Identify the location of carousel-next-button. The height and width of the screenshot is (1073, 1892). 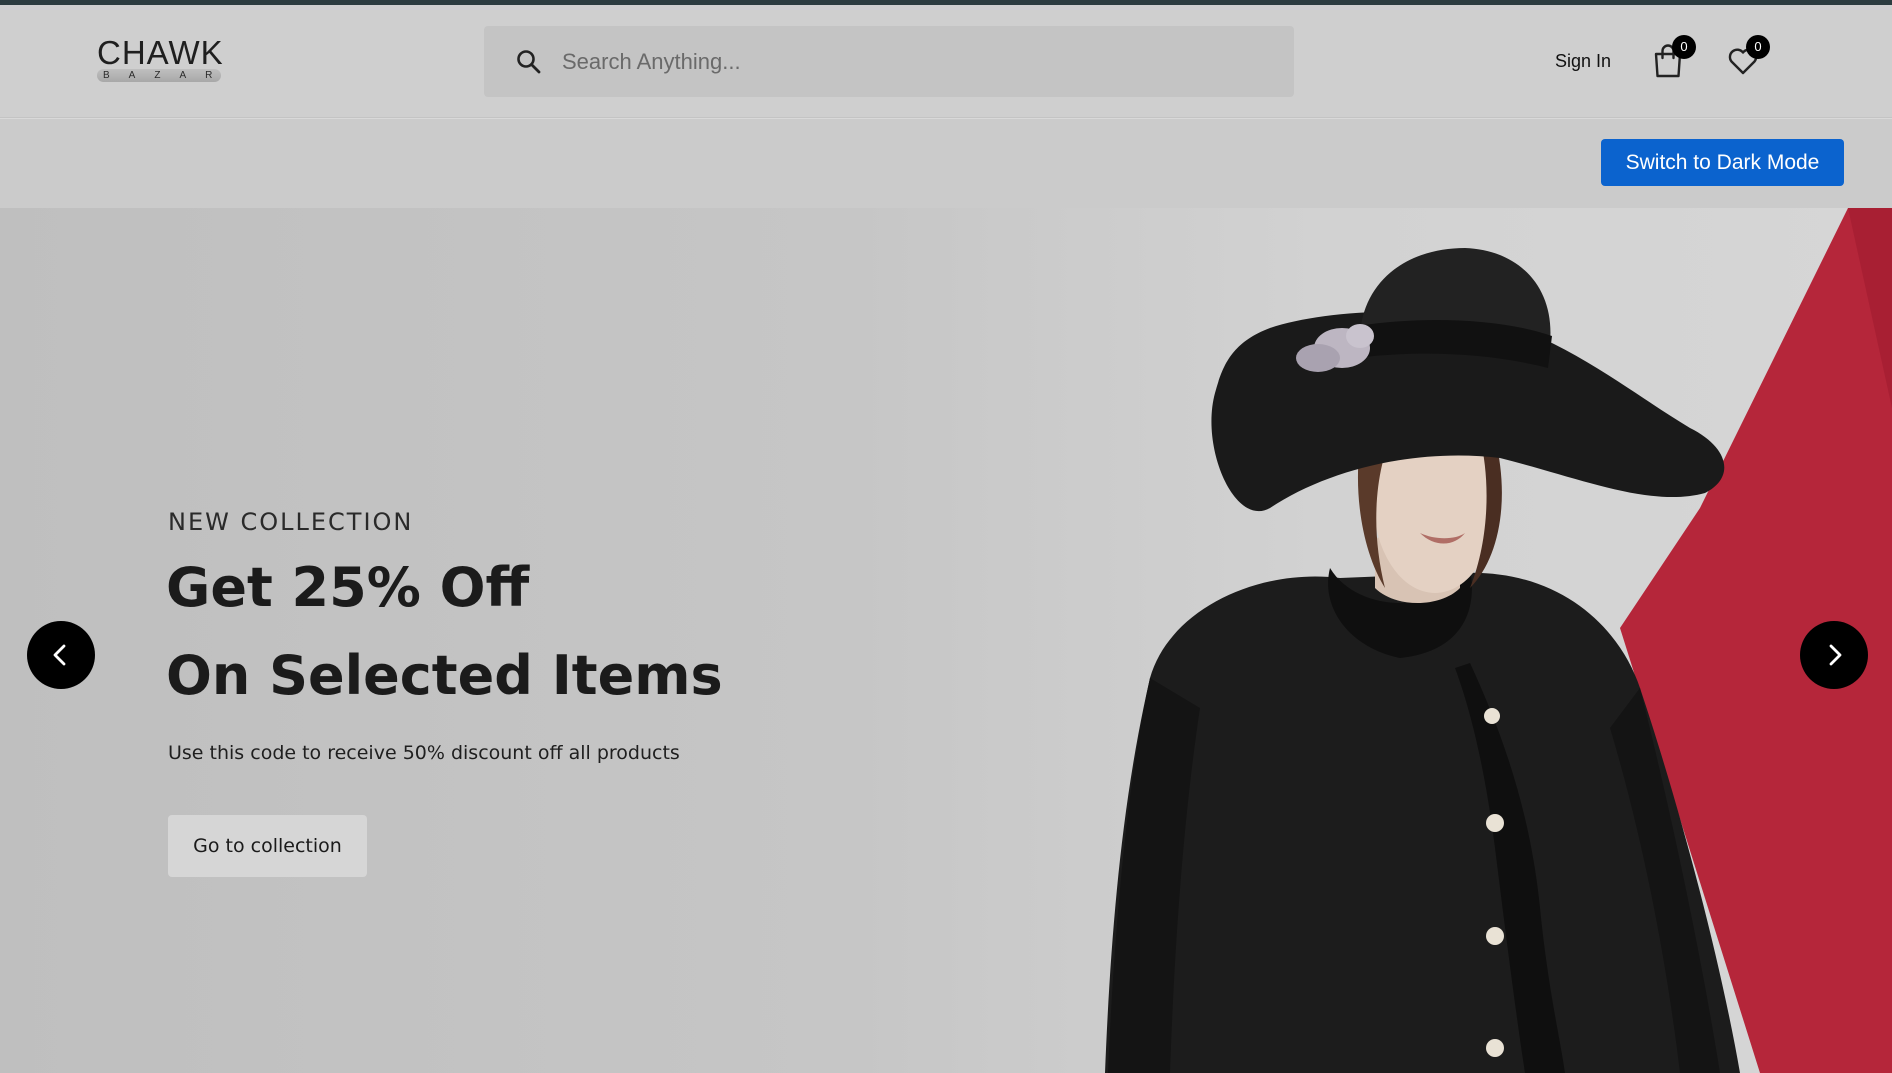
(1834, 655).